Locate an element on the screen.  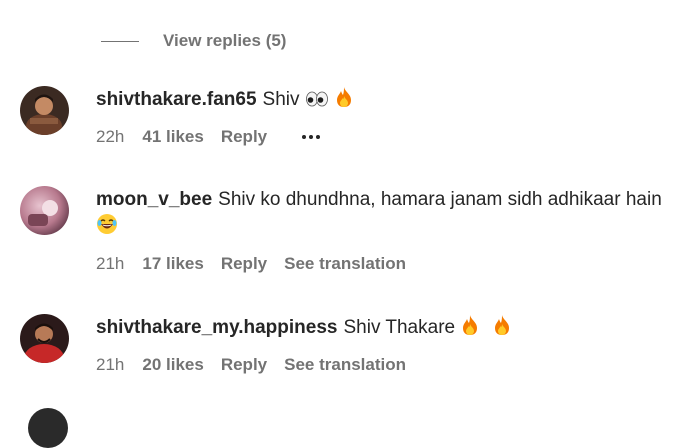
view-replies-button: View replies (5) is located at coordinates (193, 41).